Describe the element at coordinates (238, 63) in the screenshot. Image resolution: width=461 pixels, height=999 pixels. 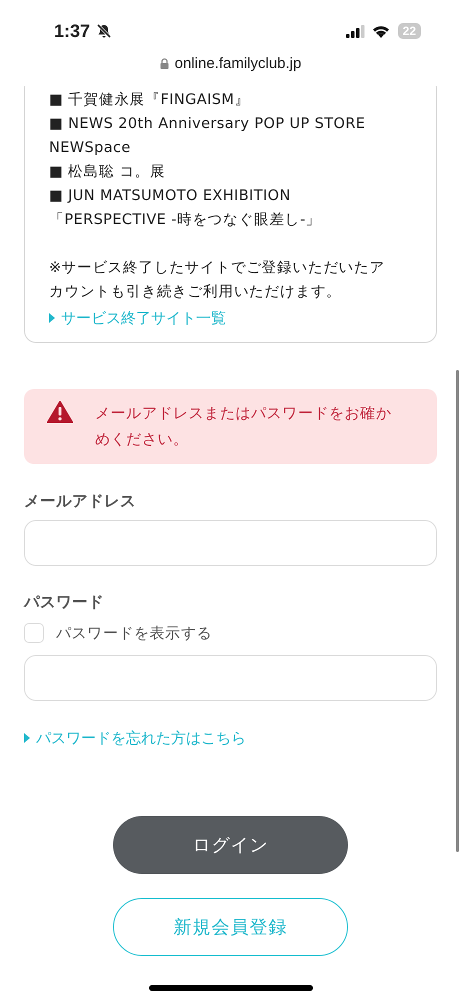
I see `page-url: online.familyclub.jp` at that location.